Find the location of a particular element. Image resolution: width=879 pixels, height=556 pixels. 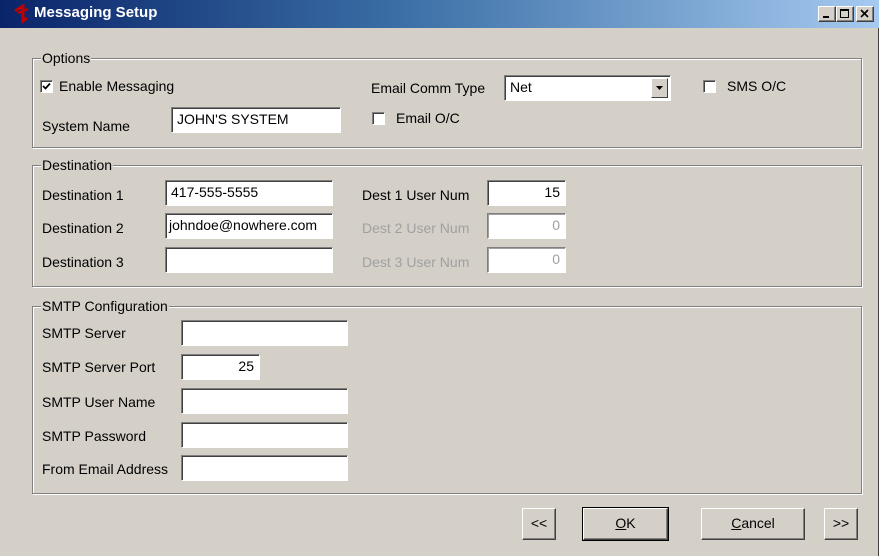

dest-1-user-num-field: 15 is located at coordinates (526, 193).